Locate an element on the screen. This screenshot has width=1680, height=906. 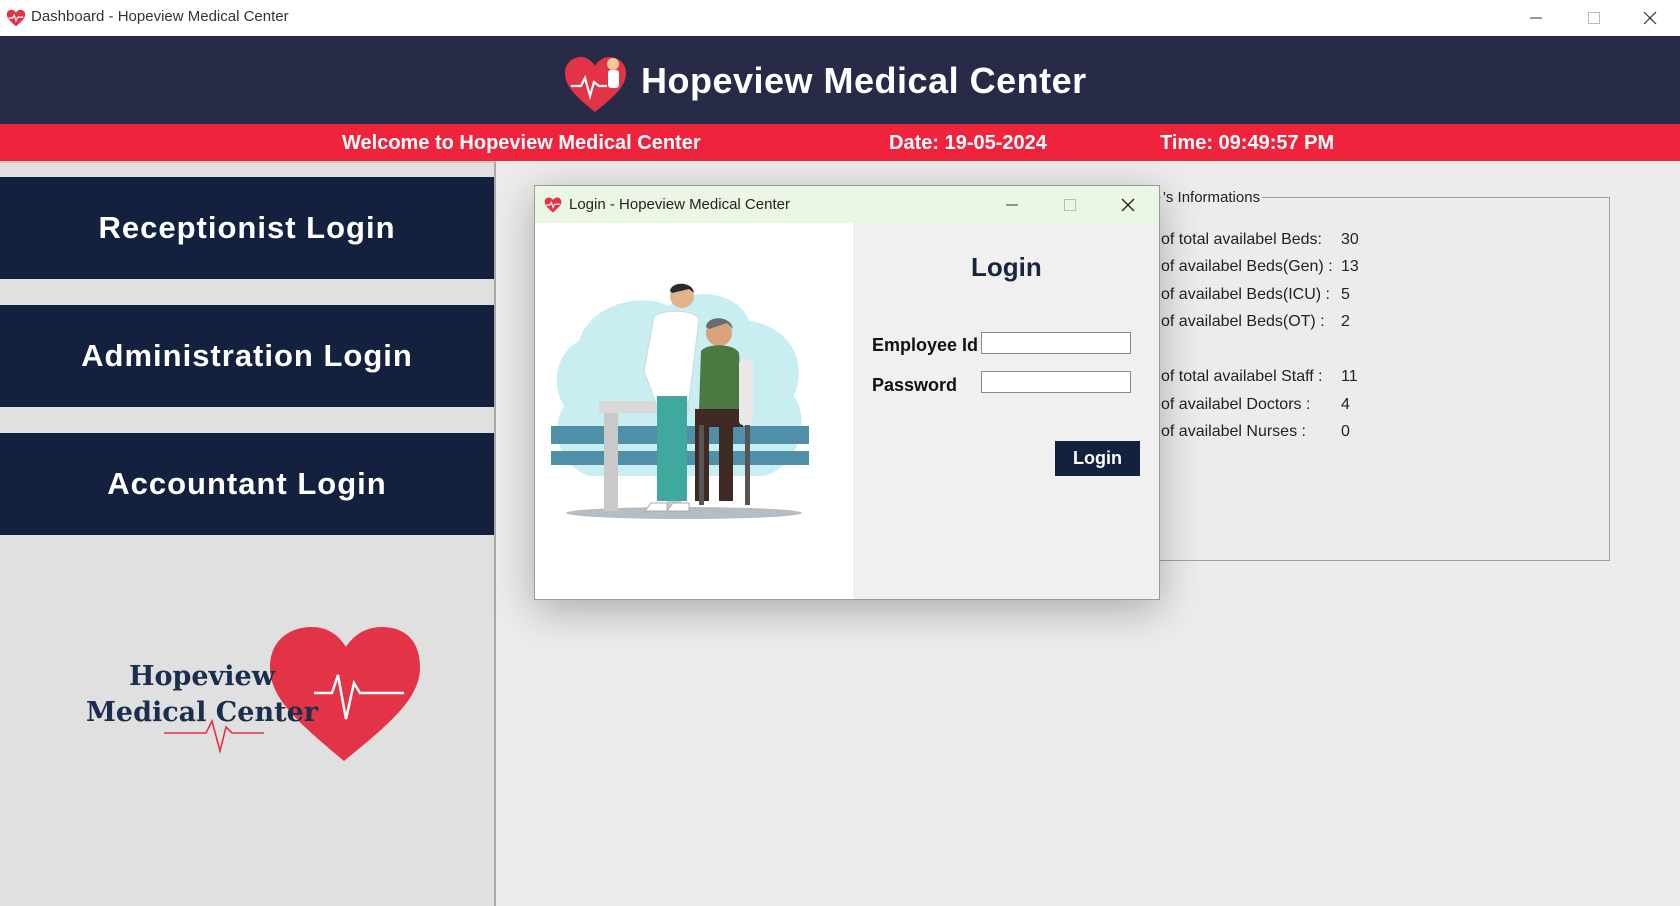
dialog-minimize-button is located at coordinates (1012, 204).